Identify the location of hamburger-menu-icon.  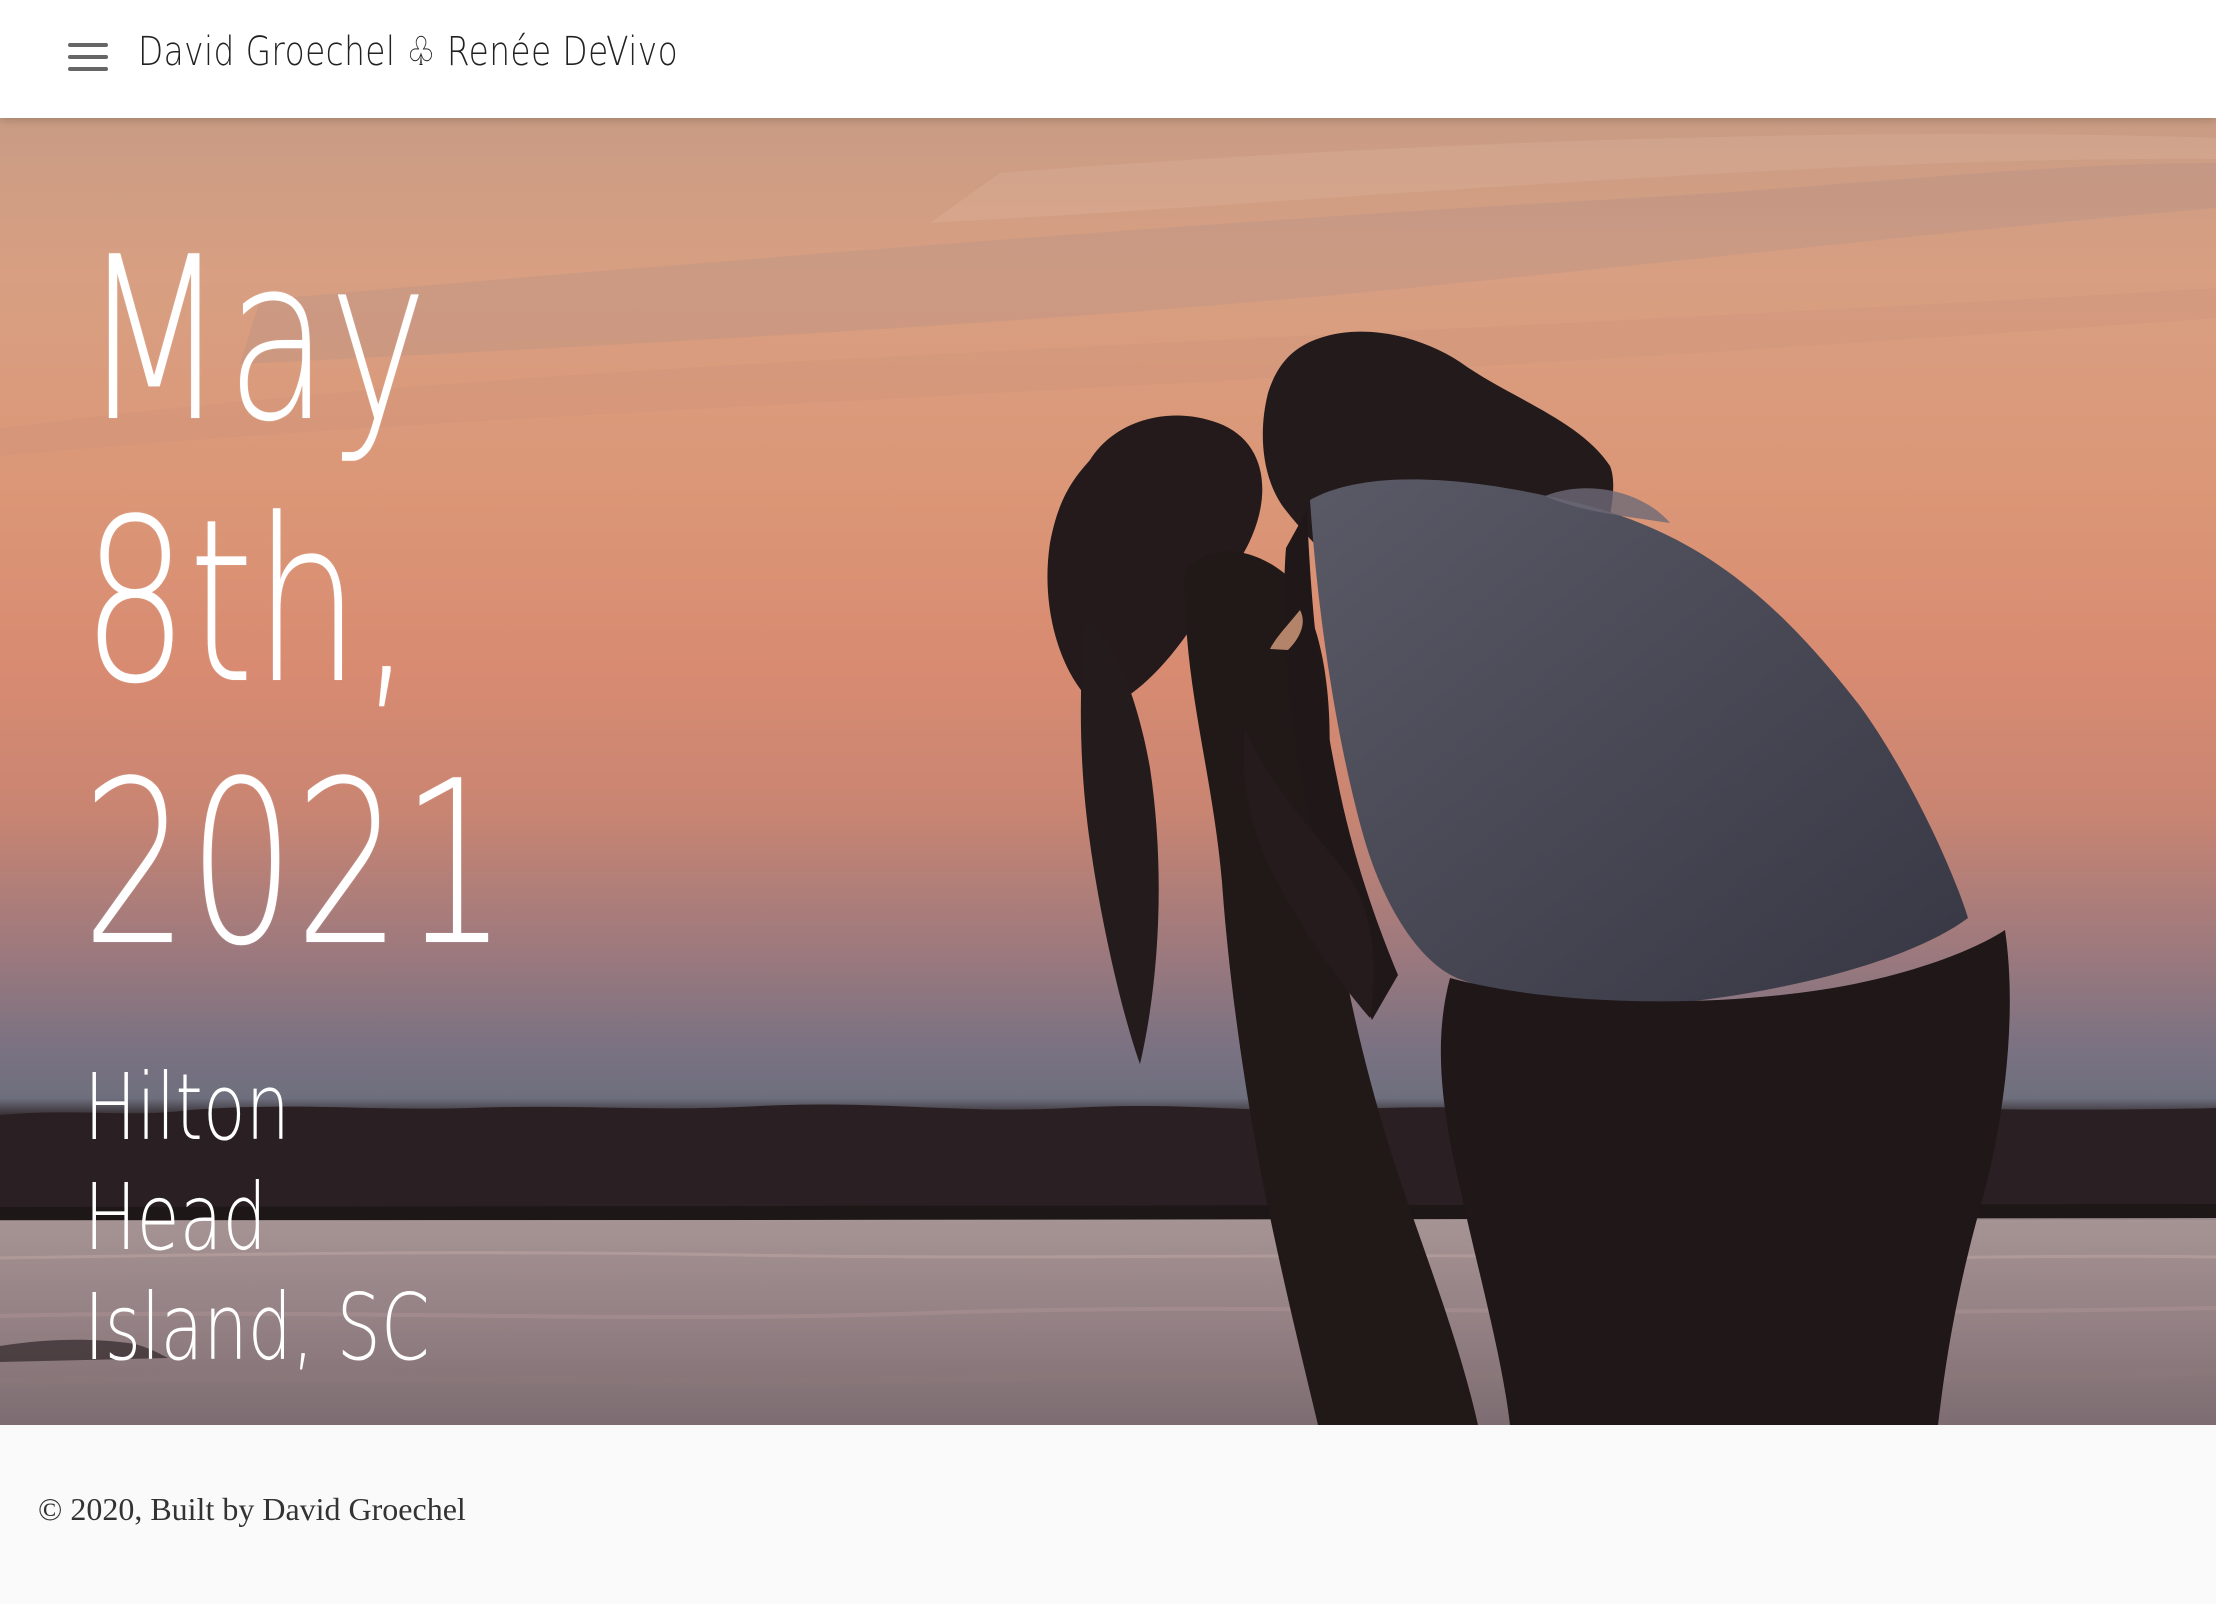
(90, 58).